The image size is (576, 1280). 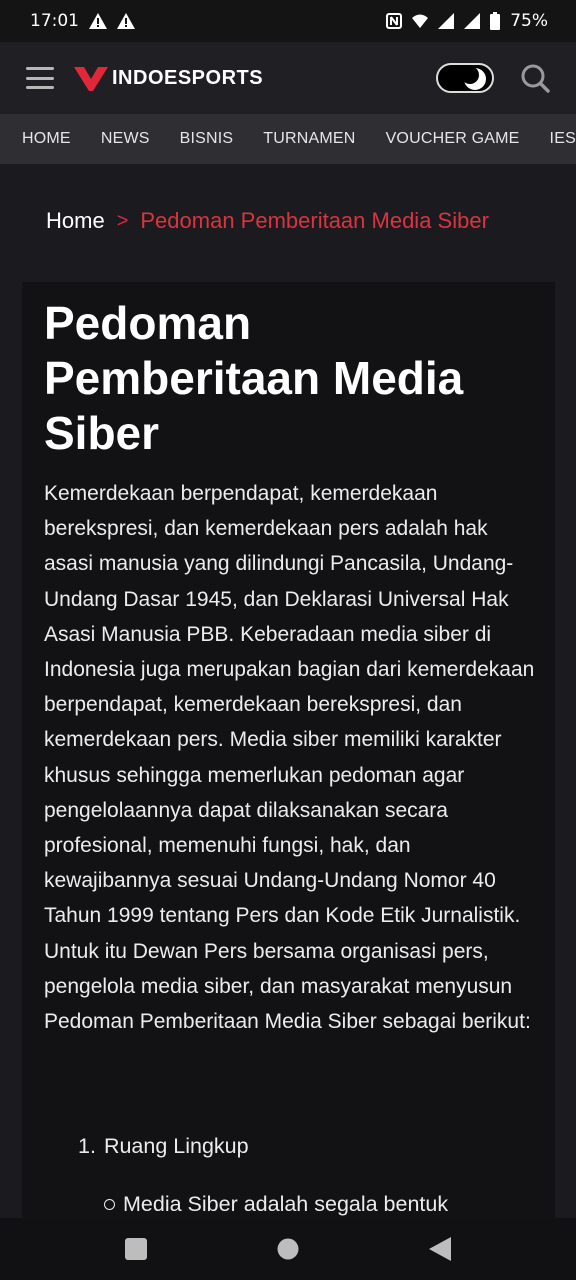 What do you see at coordinates (207, 139) in the screenshot?
I see `nav-item-bisnis: BISNIS` at bounding box center [207, 139].